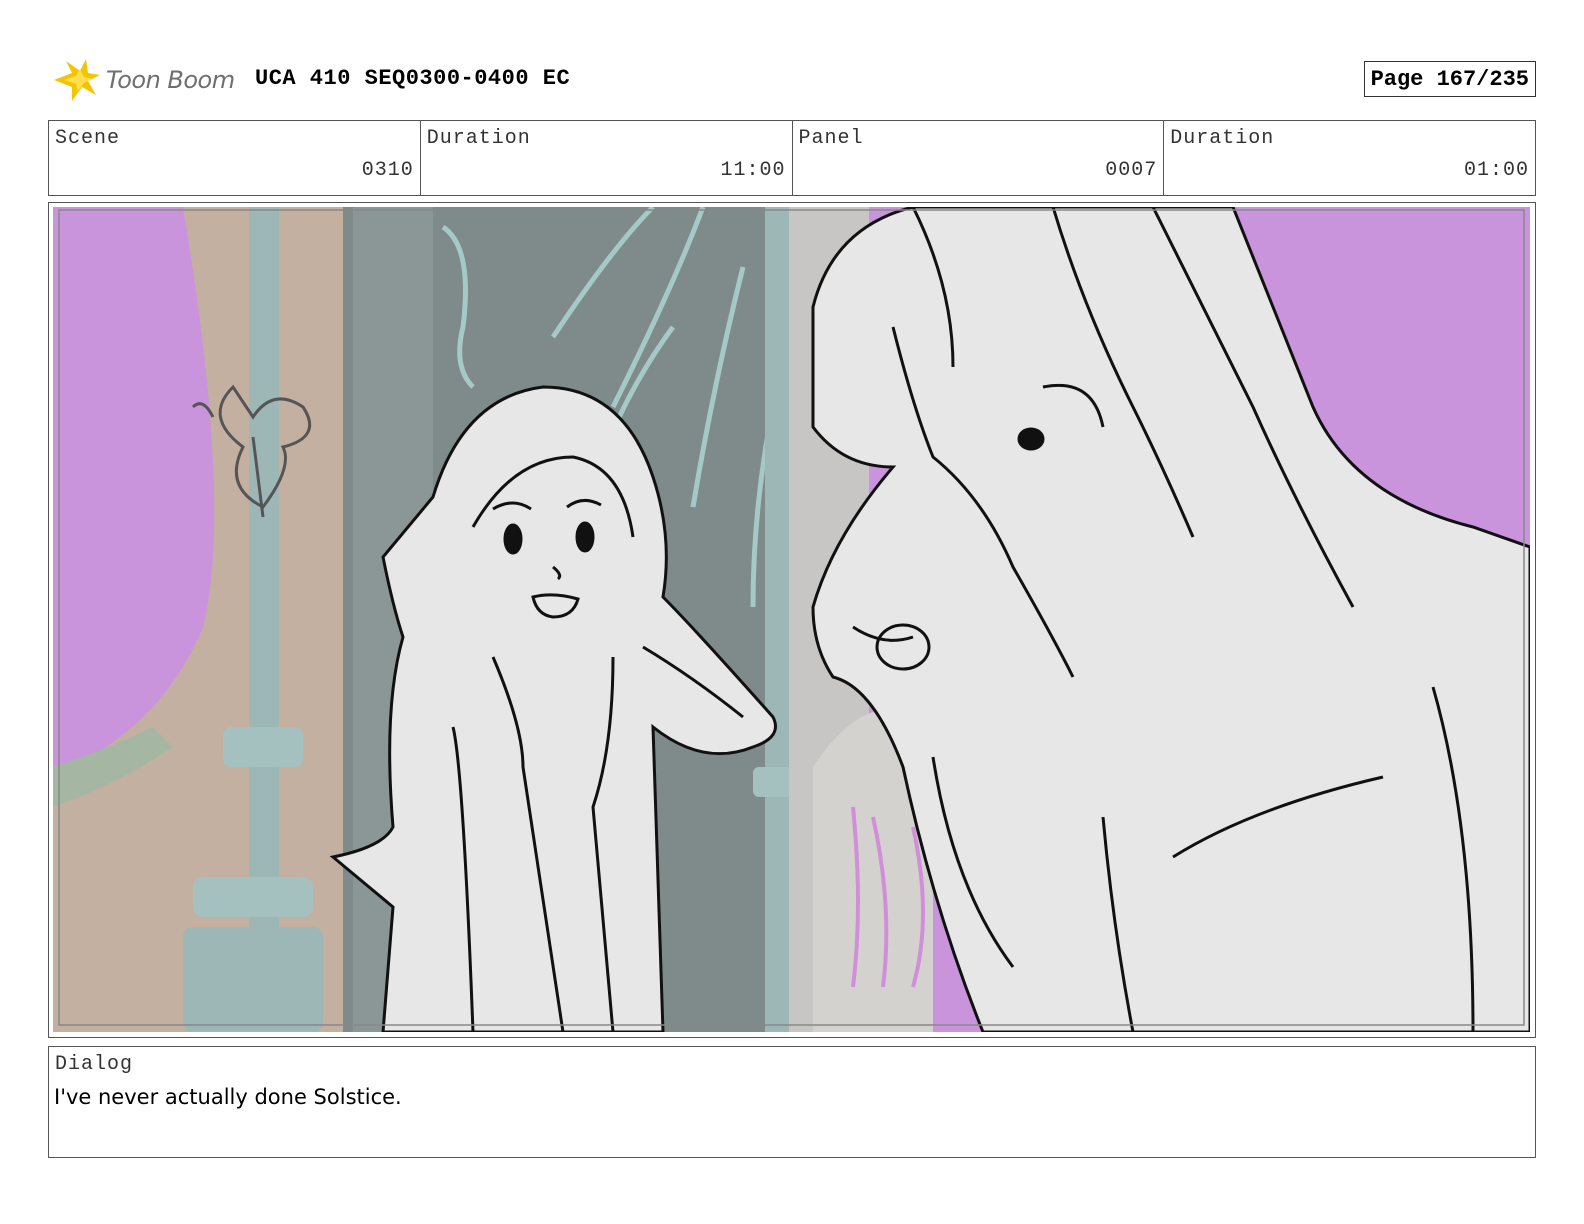  I want to click on panel-label: Panel, so click(831, 138).